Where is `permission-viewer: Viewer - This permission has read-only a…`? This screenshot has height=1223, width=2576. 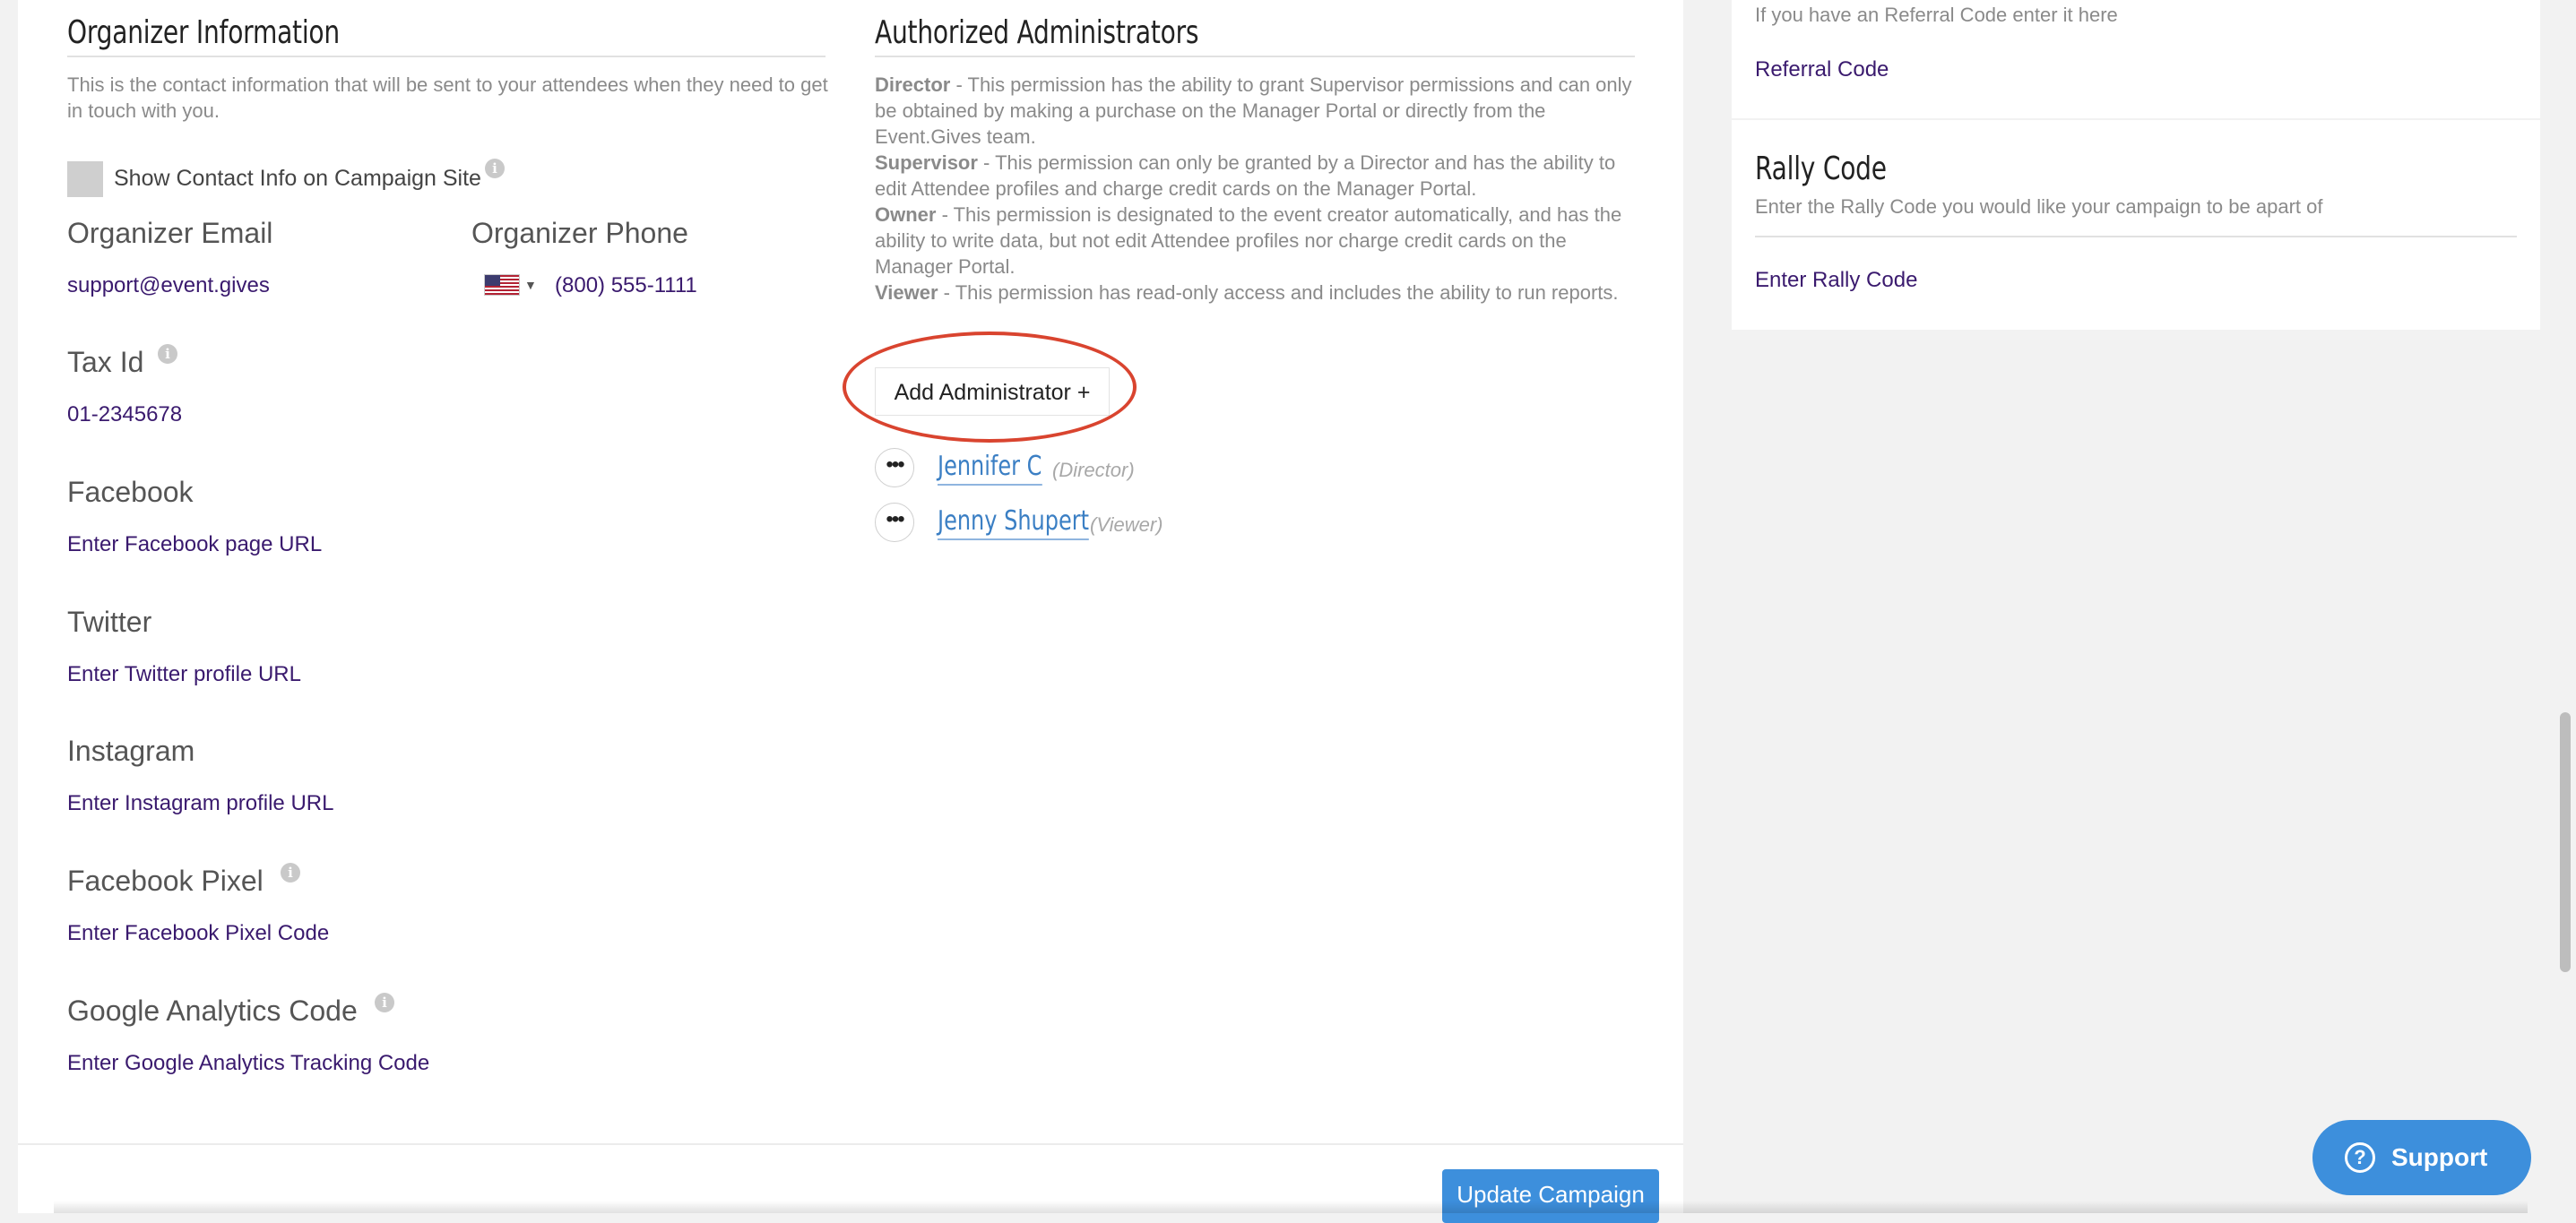 permission-viewer: Viewer - This permission has read-only a… is located at coordinates (1247, 293).